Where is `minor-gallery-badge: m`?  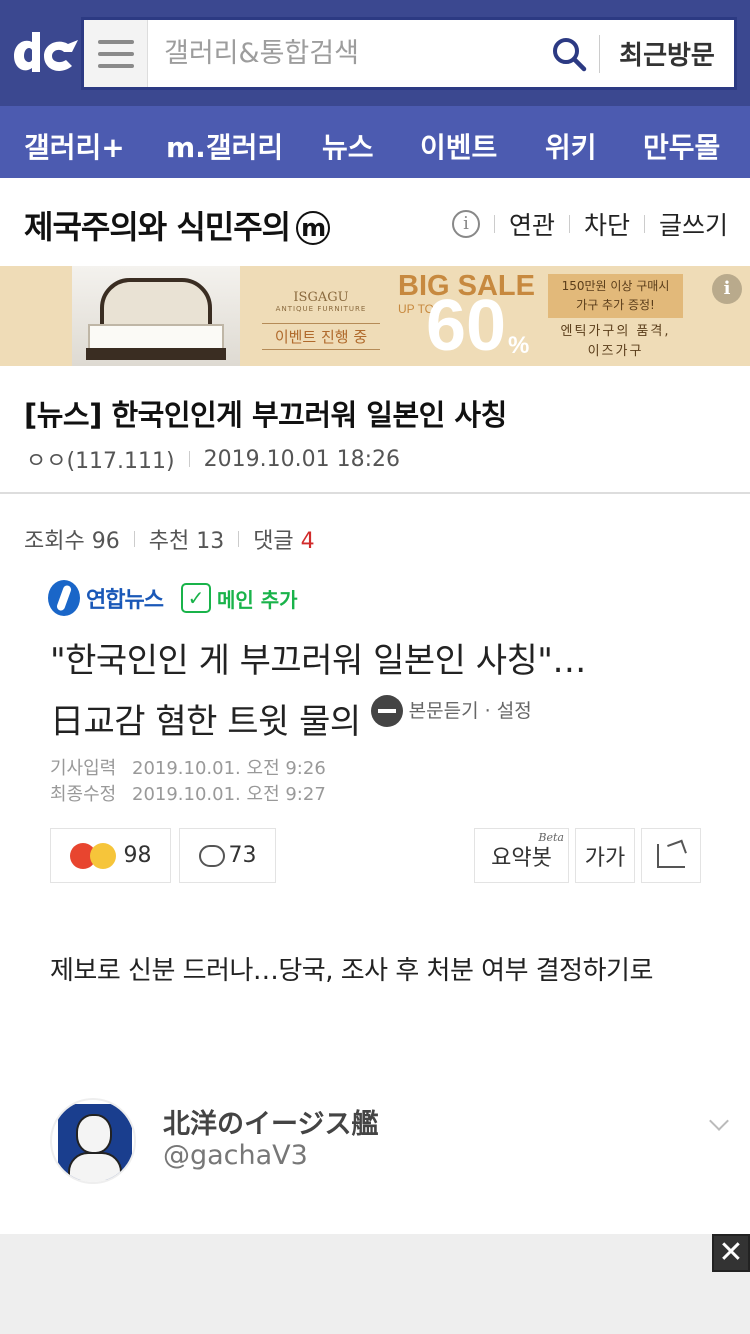
minor-gallery-badge: m is located at coordinates (313, 228).